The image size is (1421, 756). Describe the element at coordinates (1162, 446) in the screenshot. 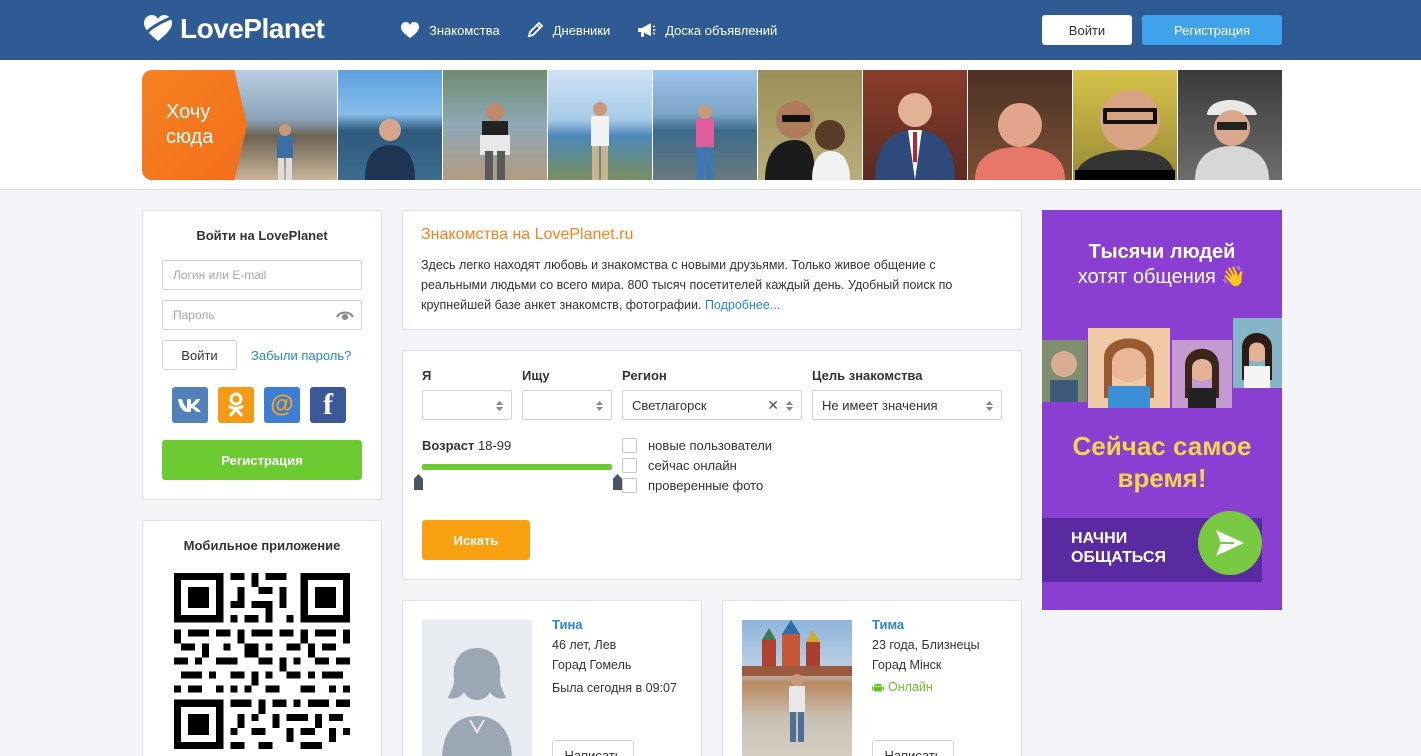

I see `ad-mid-line1: Сейчас самое` at that location.